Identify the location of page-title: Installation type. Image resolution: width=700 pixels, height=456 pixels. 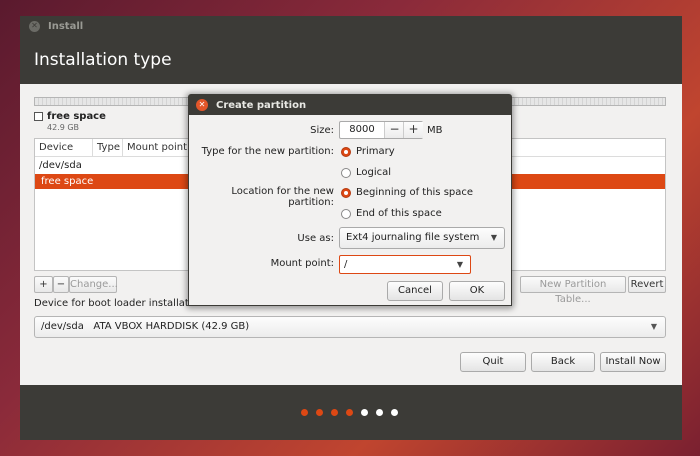
(103, 60).